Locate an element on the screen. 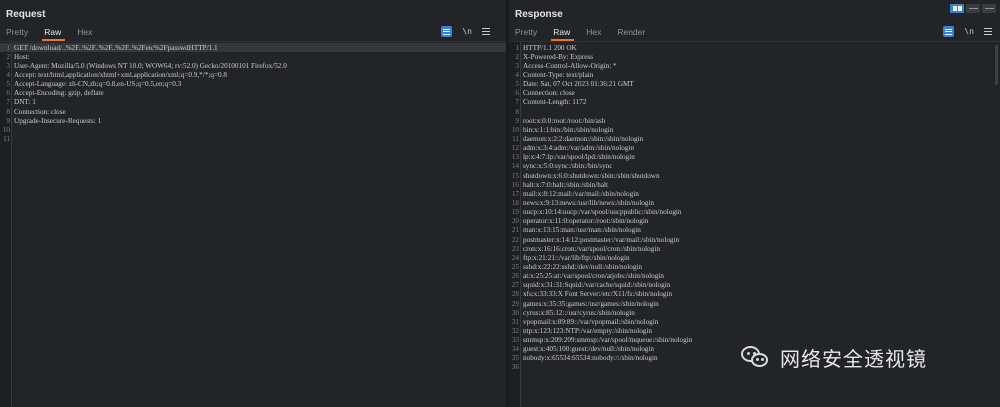 Image resolution: width=1000 pixels, height=407 pixels. line-number: 19 is located at coordinates (515, 212).